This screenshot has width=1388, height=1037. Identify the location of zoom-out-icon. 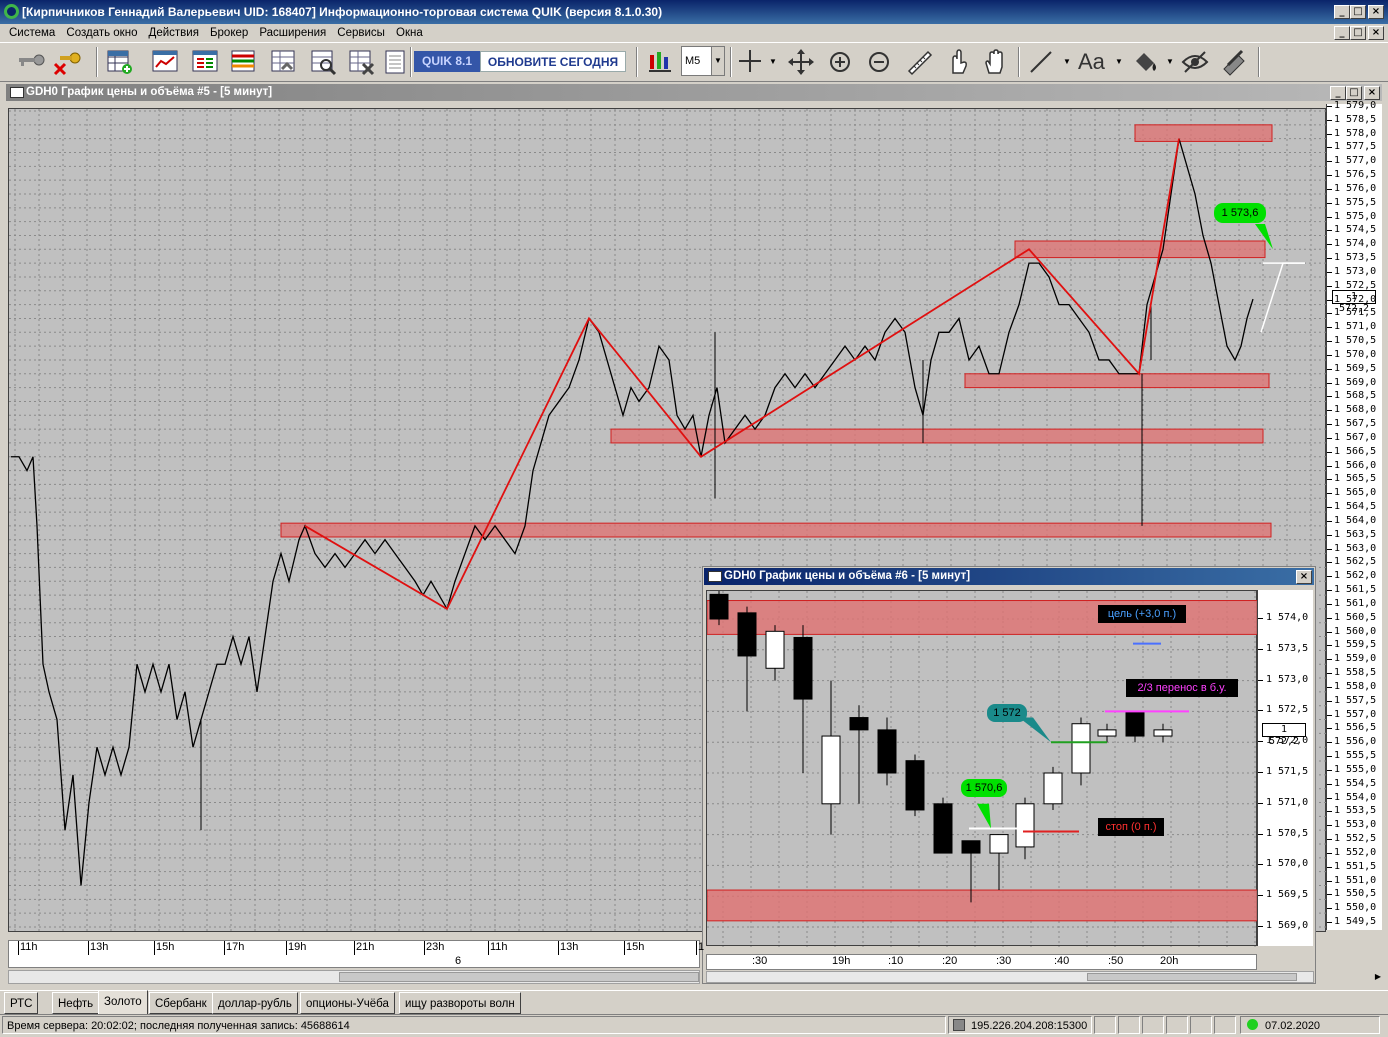
(879, 62).